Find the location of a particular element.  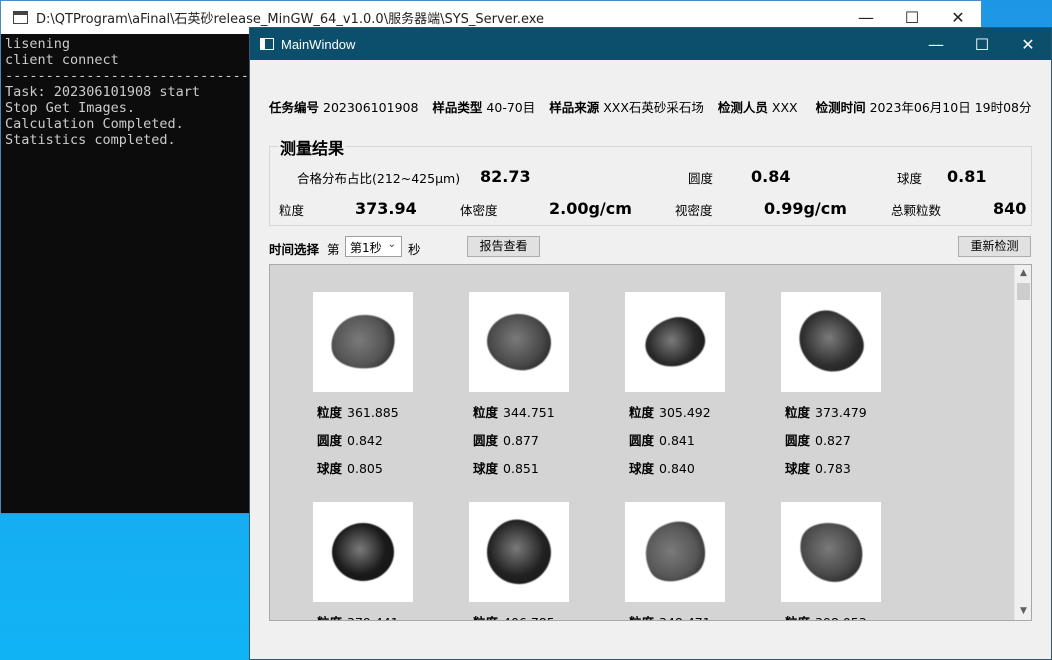

grain-size-value: 348.471 is located at coordinates (685, 617).